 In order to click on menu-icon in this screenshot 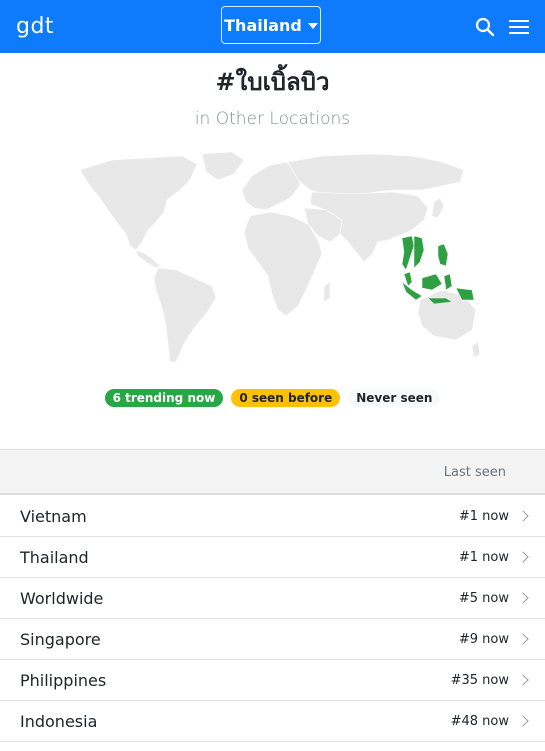, I will do `click(519, 27)`.